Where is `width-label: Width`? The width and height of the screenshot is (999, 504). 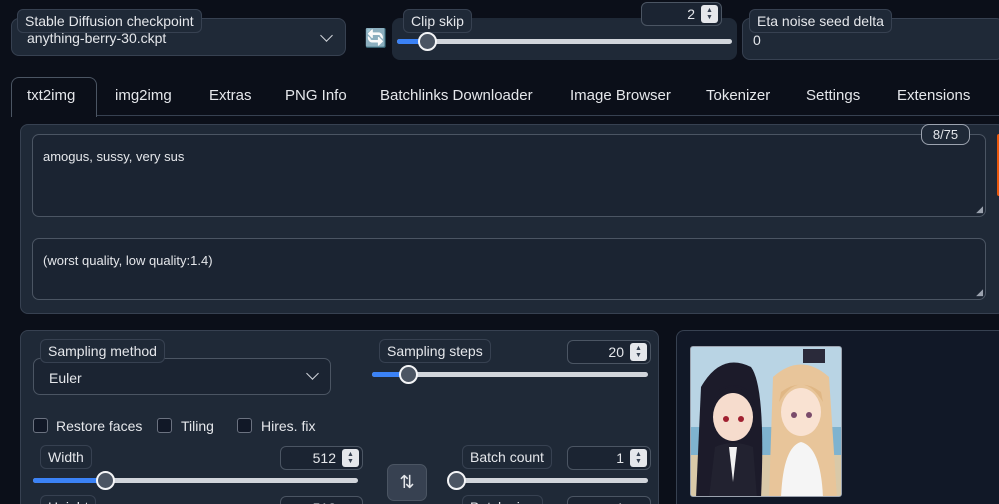
width-label: Width is located at coordinates (66, 457).